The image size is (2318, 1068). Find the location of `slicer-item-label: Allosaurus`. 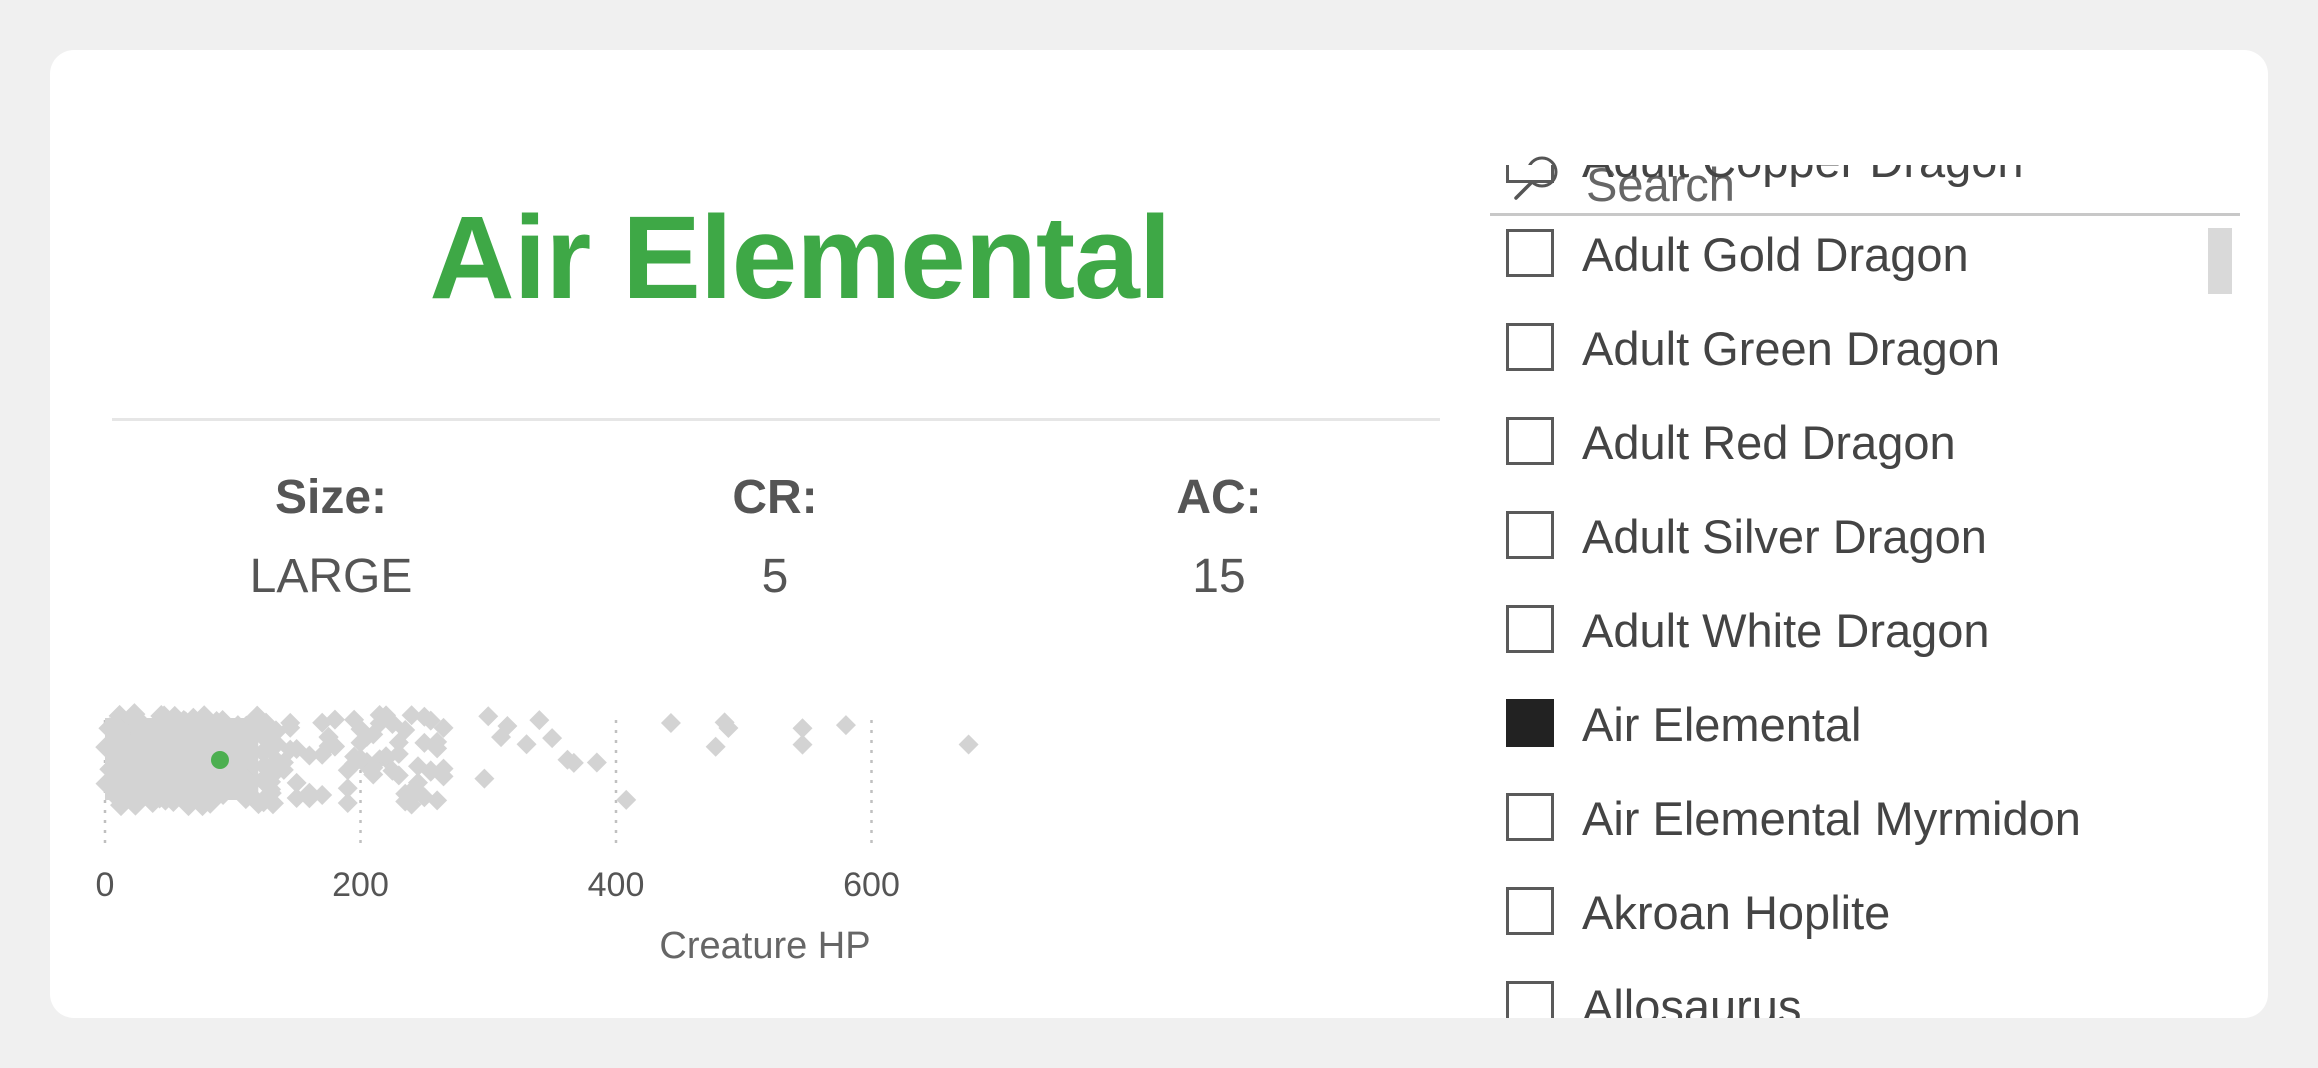

slicer-item-label: Allosaurus is located at coordinates (1692, 999).